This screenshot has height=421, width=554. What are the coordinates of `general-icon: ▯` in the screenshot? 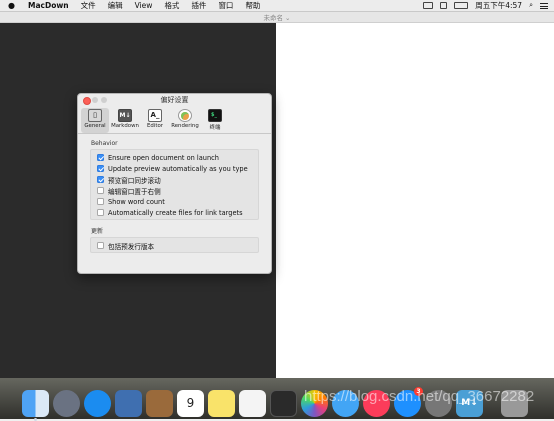 It's located at (95, 115).